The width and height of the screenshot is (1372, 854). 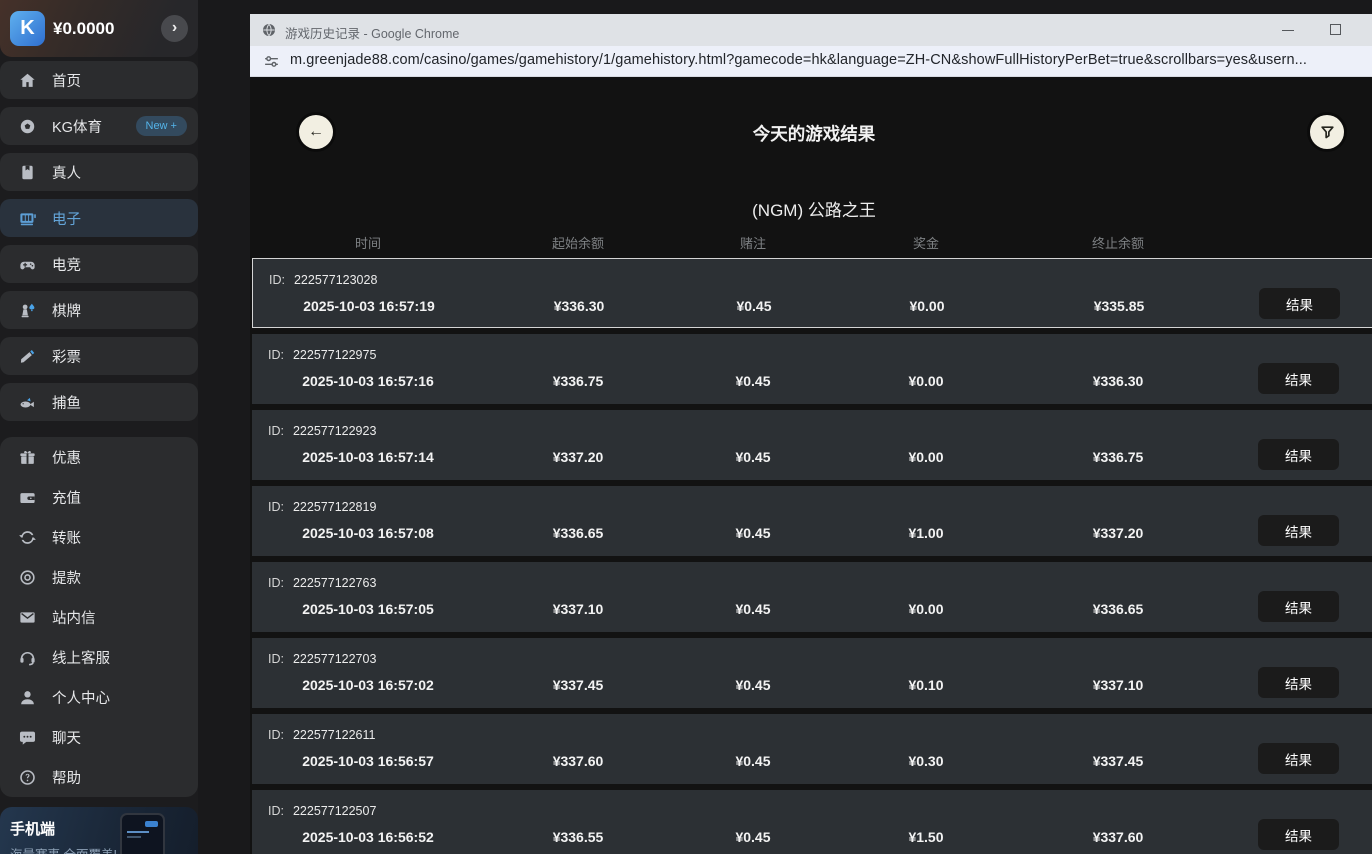 What do you see at coordinates (99, 264) in the screenshot?
I see `sidebar-item-esports: 电竞` at bounding box center [99, 264].